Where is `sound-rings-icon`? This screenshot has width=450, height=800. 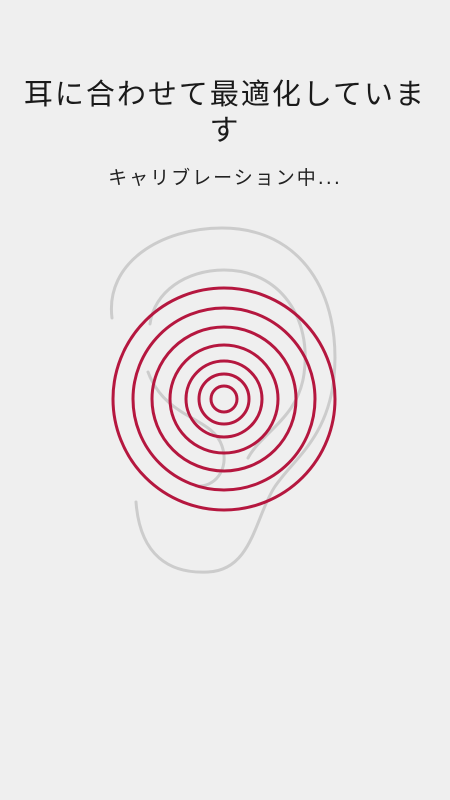
sound-rings-icon is located at coordinates (224, 399).